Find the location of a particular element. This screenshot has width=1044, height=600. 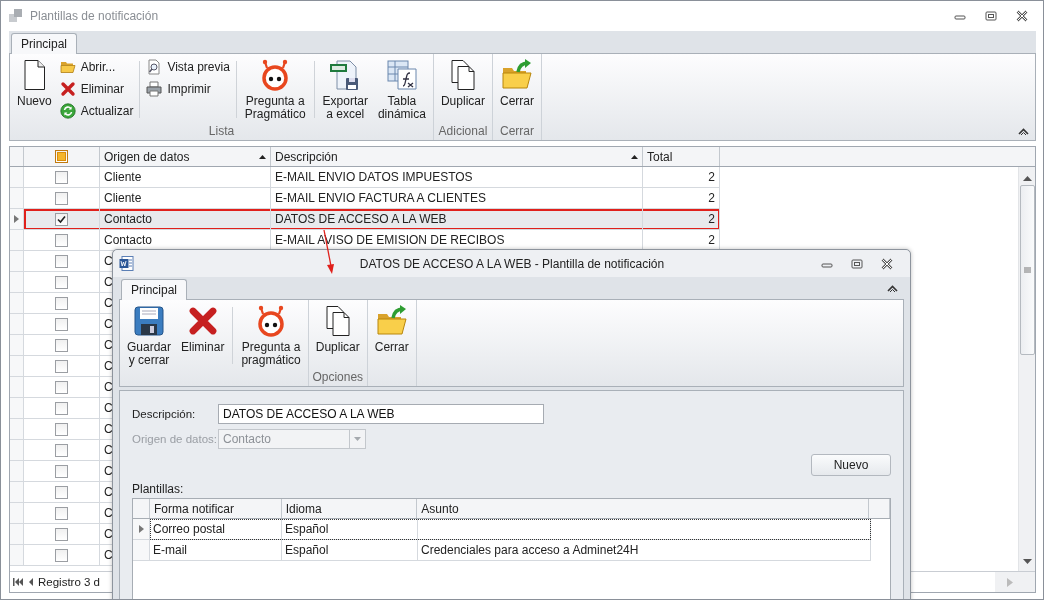

table-row: E-mail Español Credenciales para acceso a Adminet24H is located at coordinates (510, 550).